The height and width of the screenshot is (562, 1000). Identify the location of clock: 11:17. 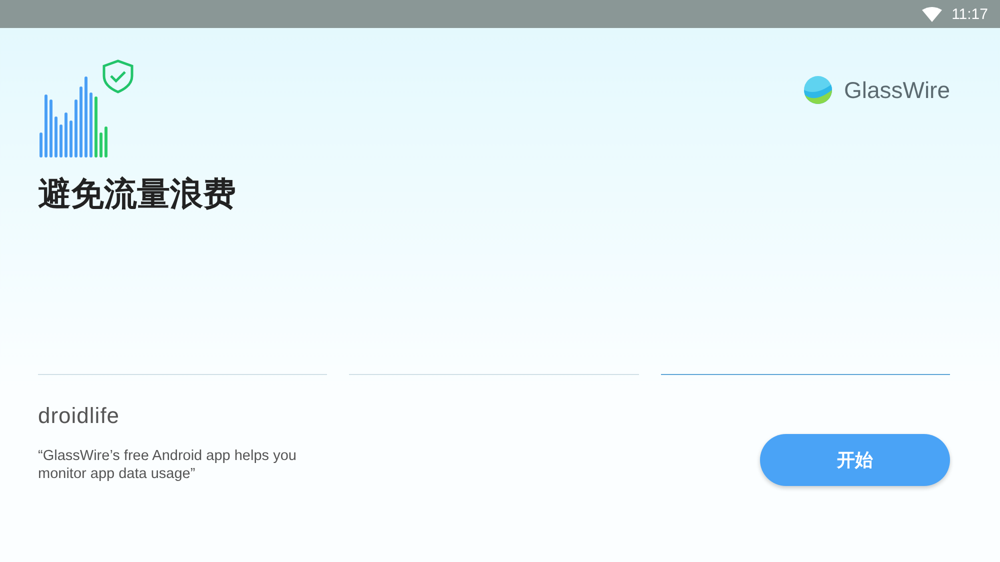
(970, 14).